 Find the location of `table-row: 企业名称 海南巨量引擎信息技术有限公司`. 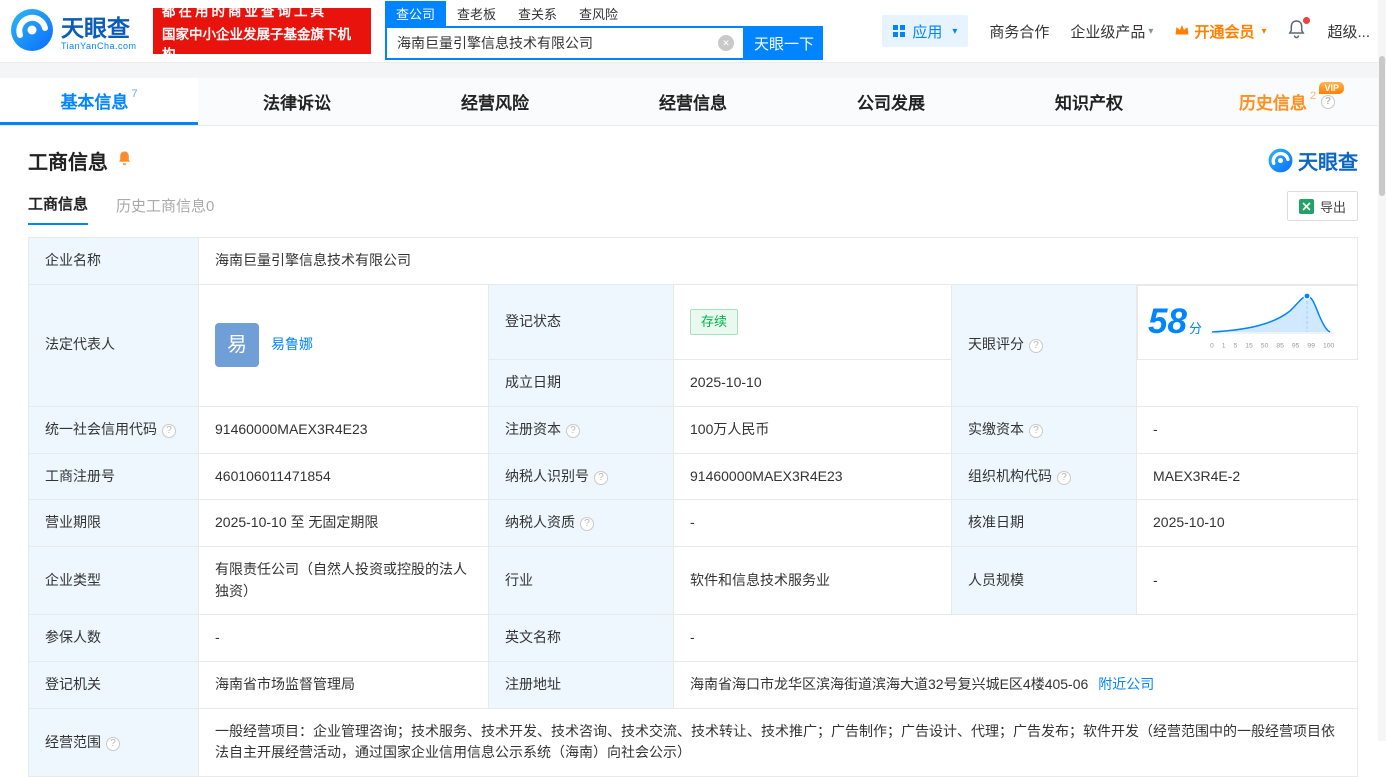

table-row: 企业名称 海南巨量引擎信息技术有限公司 is located at coordinates (693, 261).